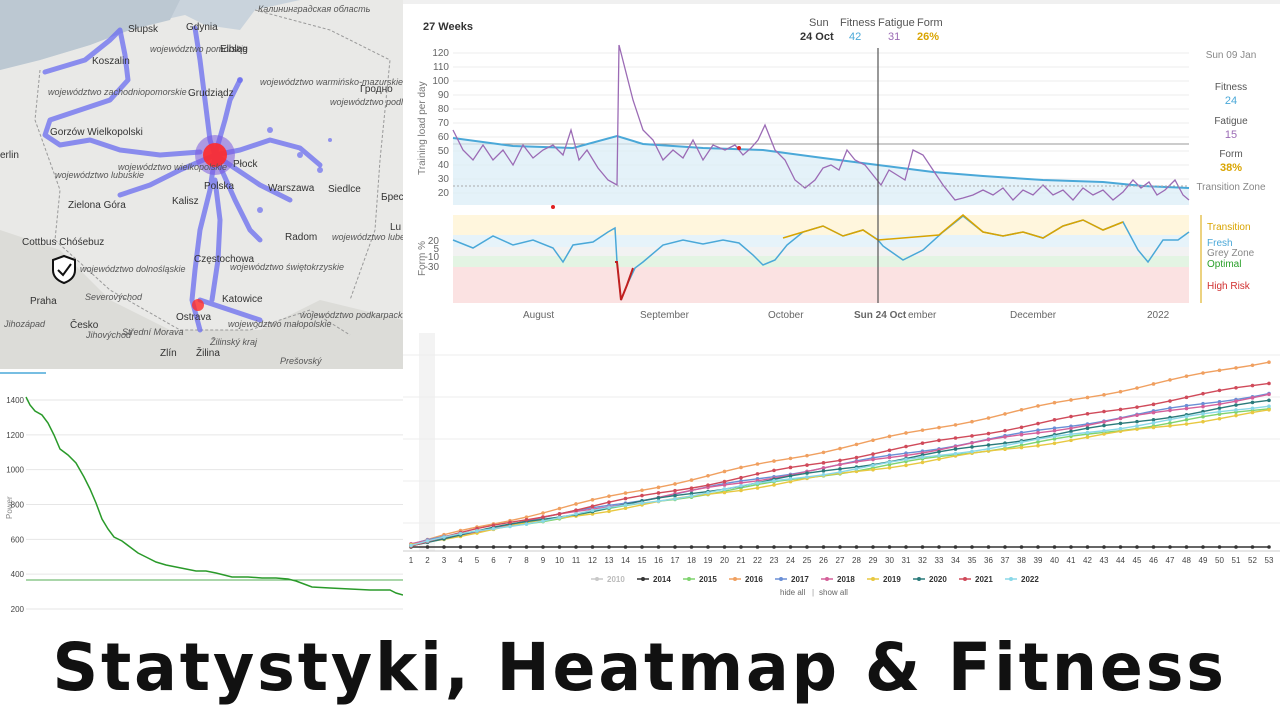 This screenshot has height=720, width=1280. Describe the element at coordinates (440, 53) in the screenshot. I see `y-tick: 120` at that location.